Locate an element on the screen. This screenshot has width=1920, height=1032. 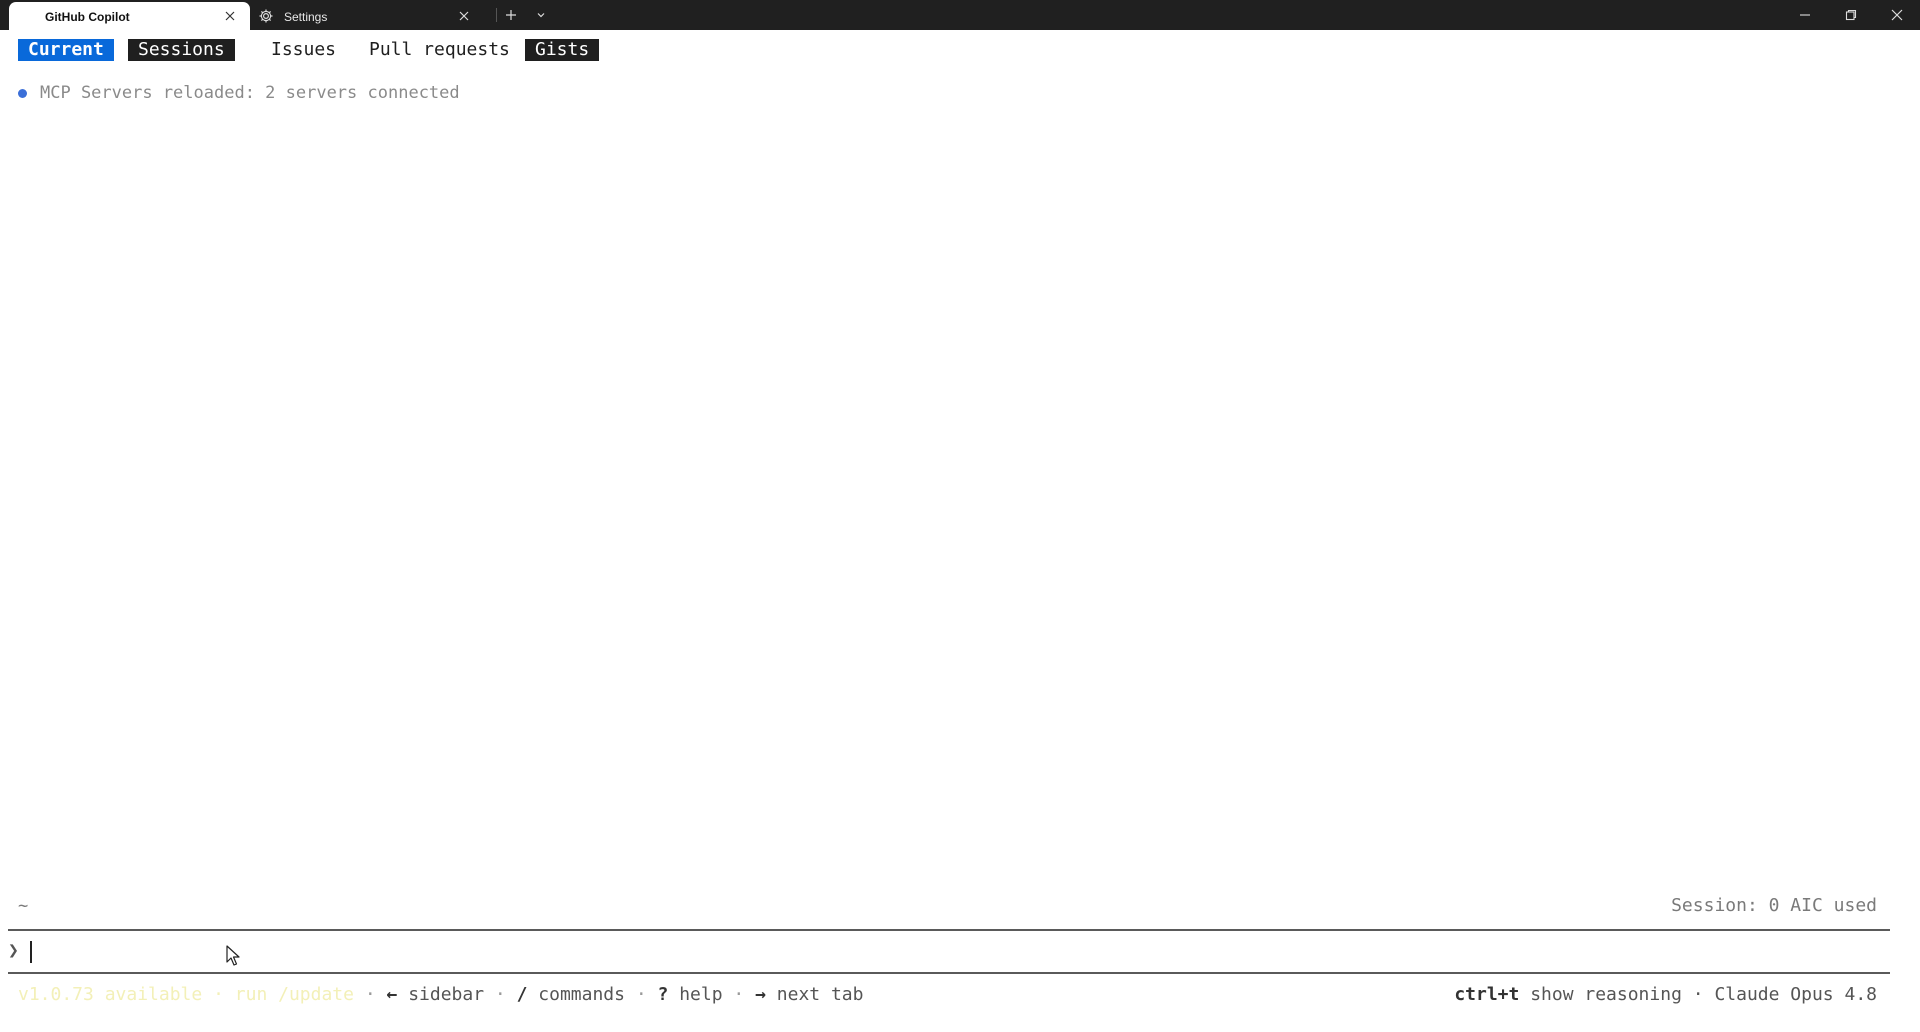
footer-right: ctrl+t show reasoning · Claude Opus 4.8 is located at coordinates (1665, 994).